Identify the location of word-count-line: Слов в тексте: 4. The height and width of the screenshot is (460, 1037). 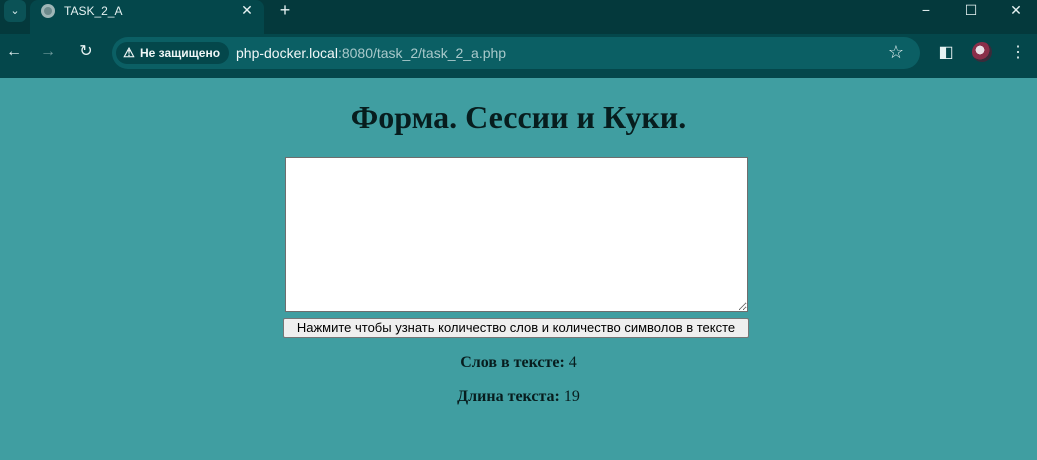
(518, 363).